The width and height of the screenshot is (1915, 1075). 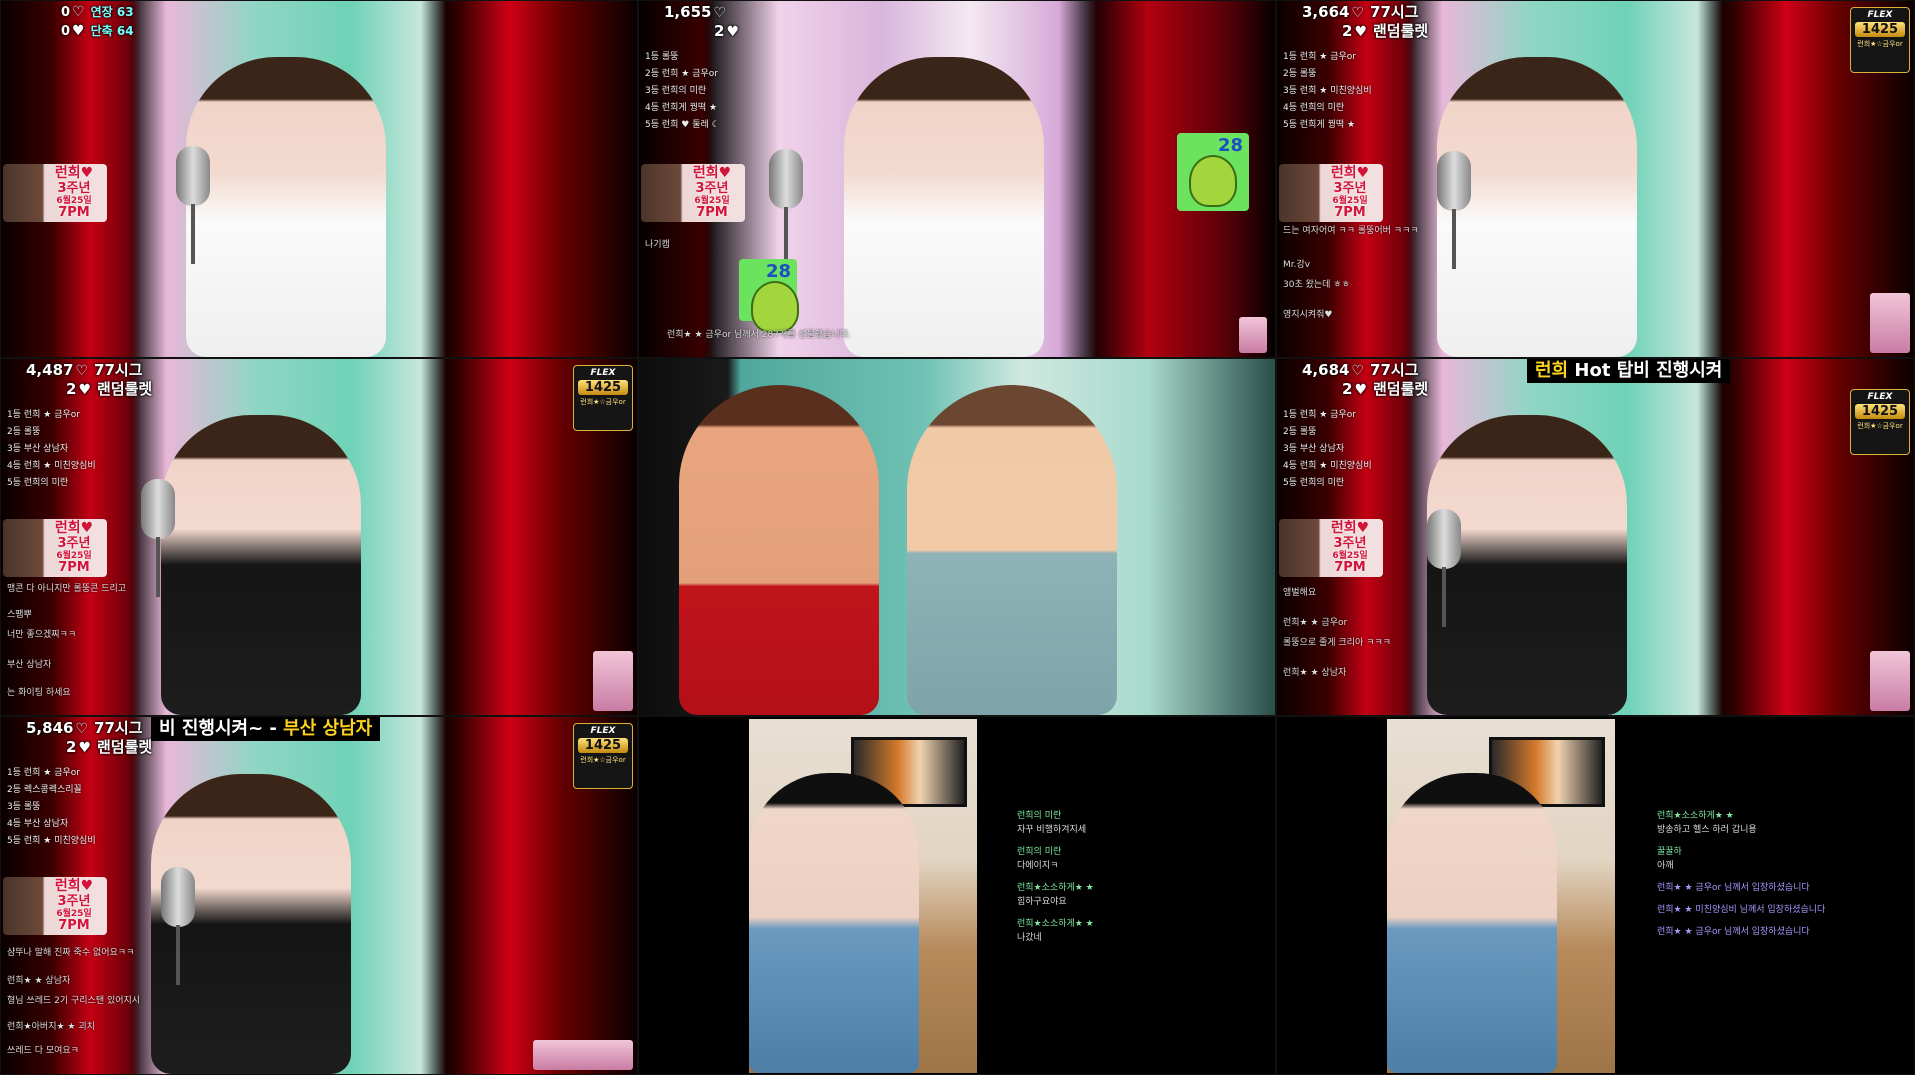 What do you see at coordinates (1665, 866) in the screenshot?
I see `chat-line: 아깨` at bounding box center [1665, 866].